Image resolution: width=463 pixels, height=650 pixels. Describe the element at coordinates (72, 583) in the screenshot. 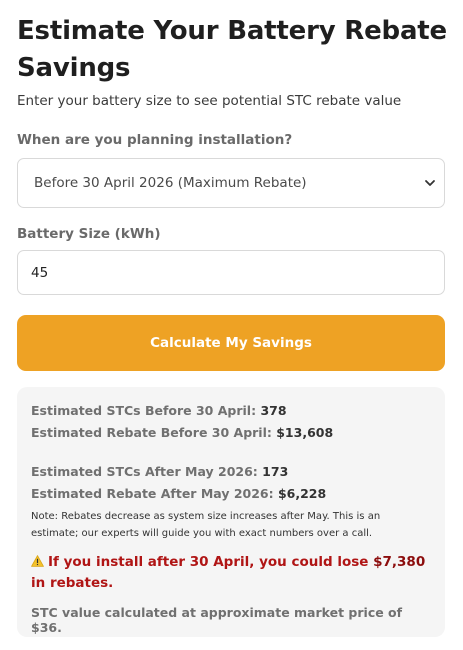

I see `warning-text-suffix: in rebates.` at that location.